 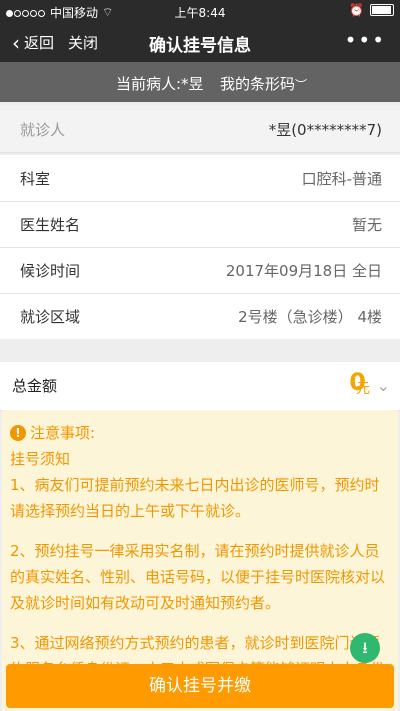 I want to click on detail-label: 医生姓名, so click(x=50, y=225).